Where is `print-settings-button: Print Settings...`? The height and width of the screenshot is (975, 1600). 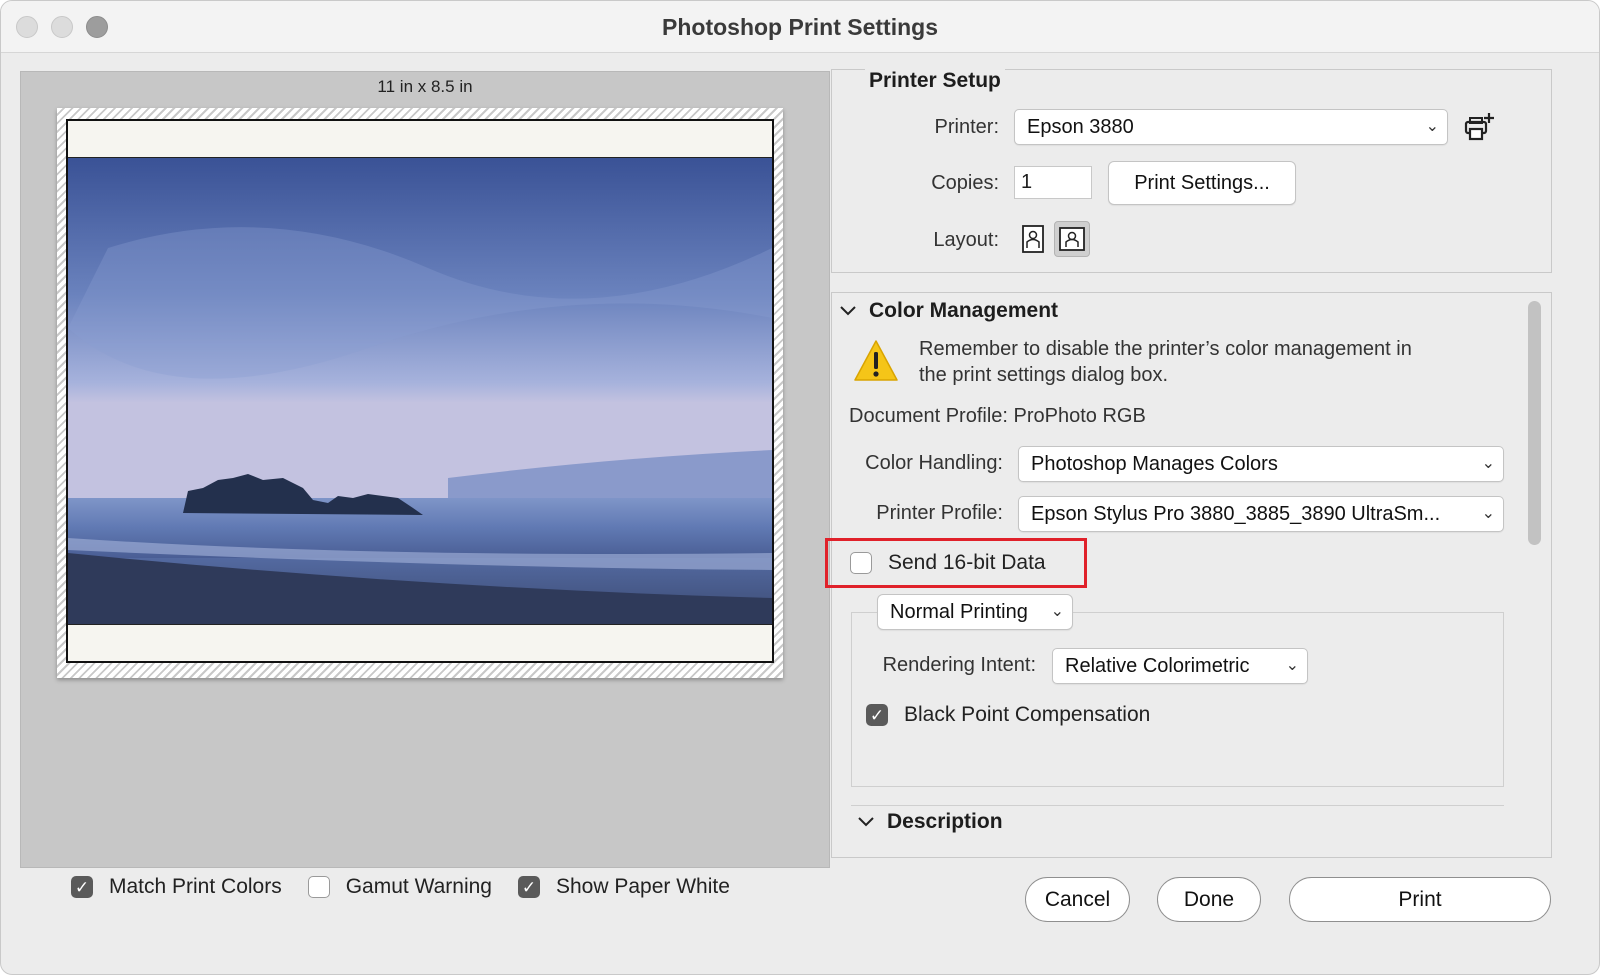
print-settings-button: Print Settings... is located at coordinates (1202, 183).